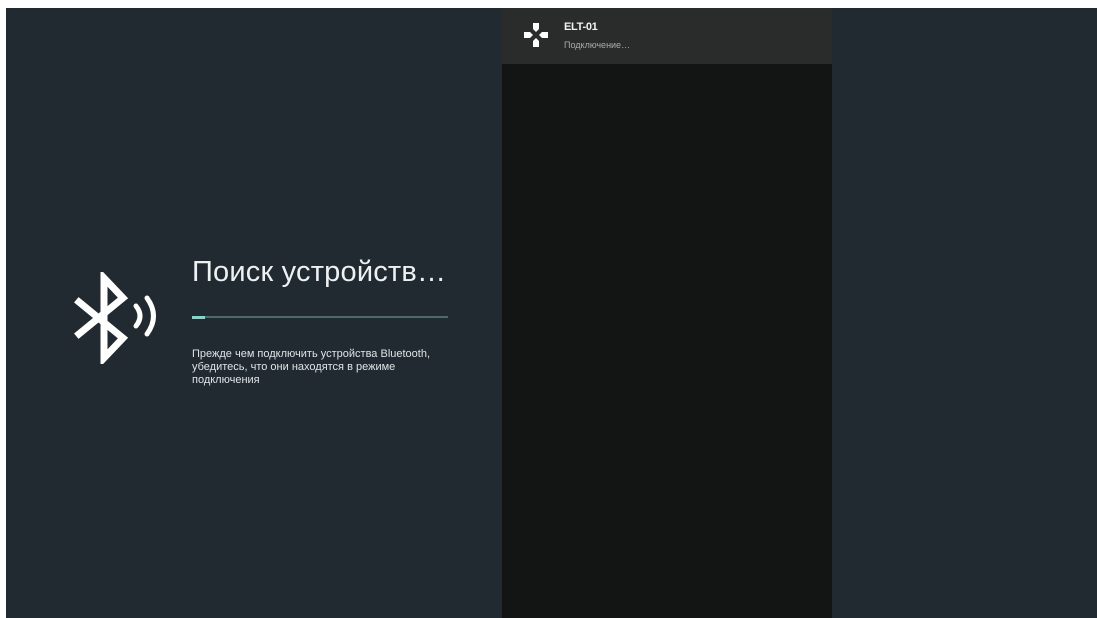 This screenshot has height=618, width=1097. I want to click on search-progress-fill, so click(198, 317).